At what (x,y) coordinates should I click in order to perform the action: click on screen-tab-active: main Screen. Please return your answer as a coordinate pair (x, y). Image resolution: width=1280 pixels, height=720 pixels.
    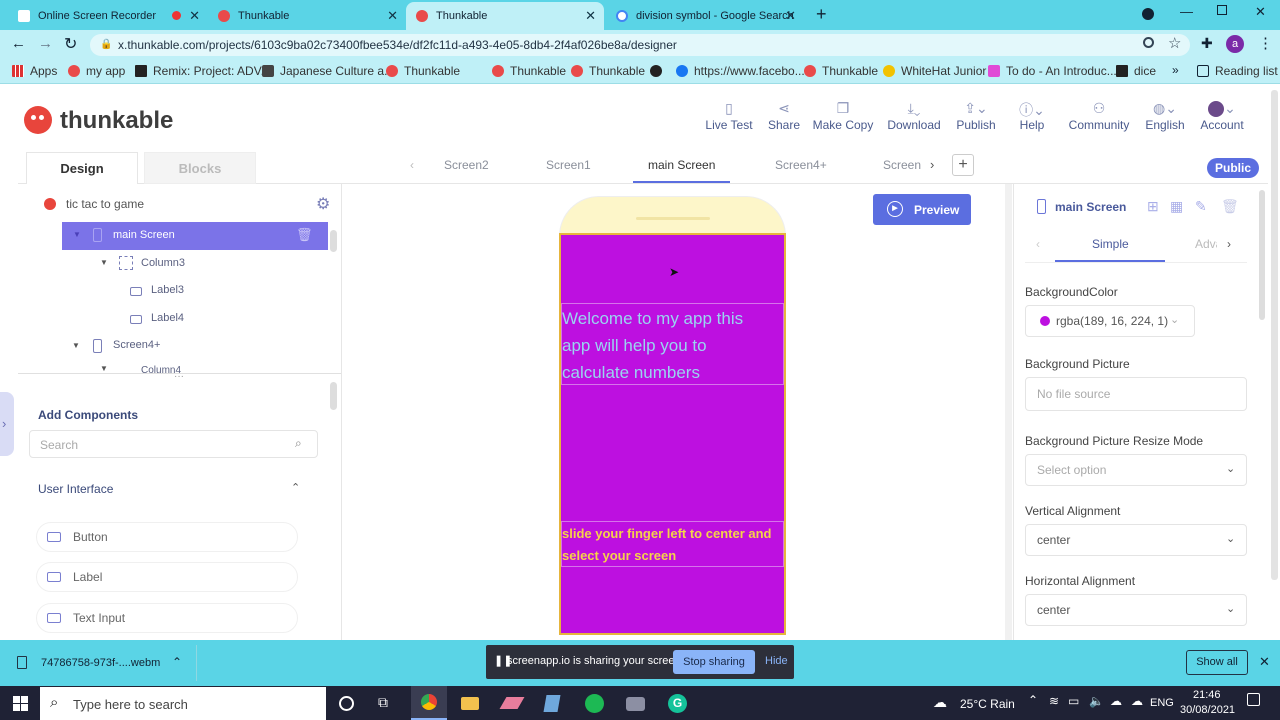
    Looking at the image, I should click on (681, 165).